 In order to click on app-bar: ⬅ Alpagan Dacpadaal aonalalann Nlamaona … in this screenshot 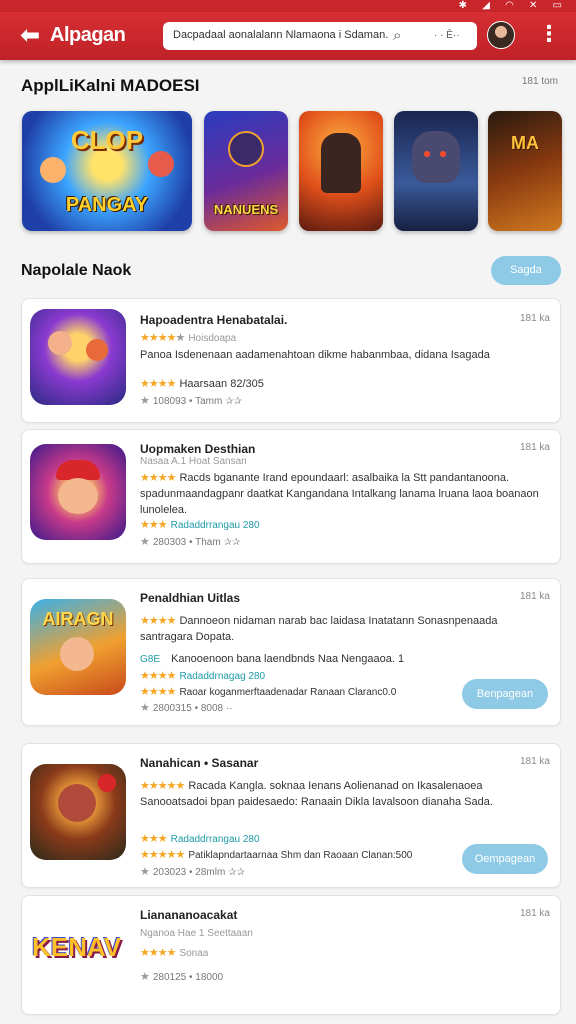, I will do `click(288, 36)`.